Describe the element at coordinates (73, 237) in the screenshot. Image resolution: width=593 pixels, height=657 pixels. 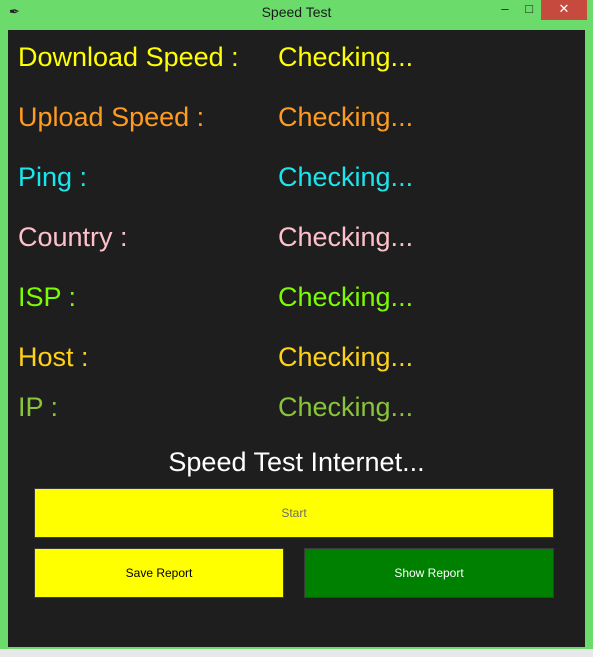
I see `country-label: Country :` at that location.